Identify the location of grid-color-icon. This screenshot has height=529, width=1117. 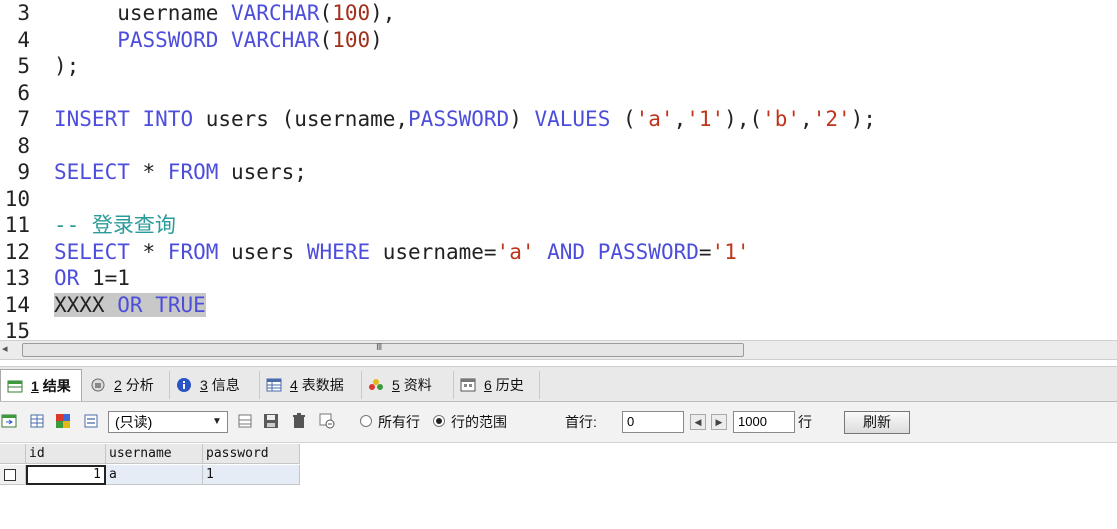
(63, 421).